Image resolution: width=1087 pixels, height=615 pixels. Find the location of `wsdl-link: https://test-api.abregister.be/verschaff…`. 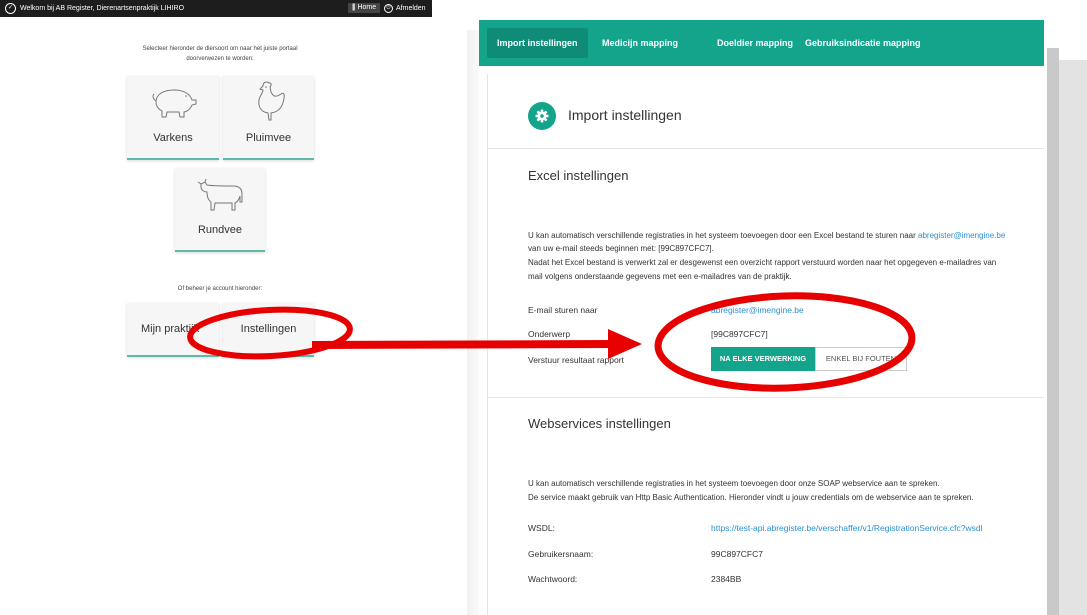

wsdl-link: https://test-api.abregister.be/verschaff… is located at coordinates (847, 528).